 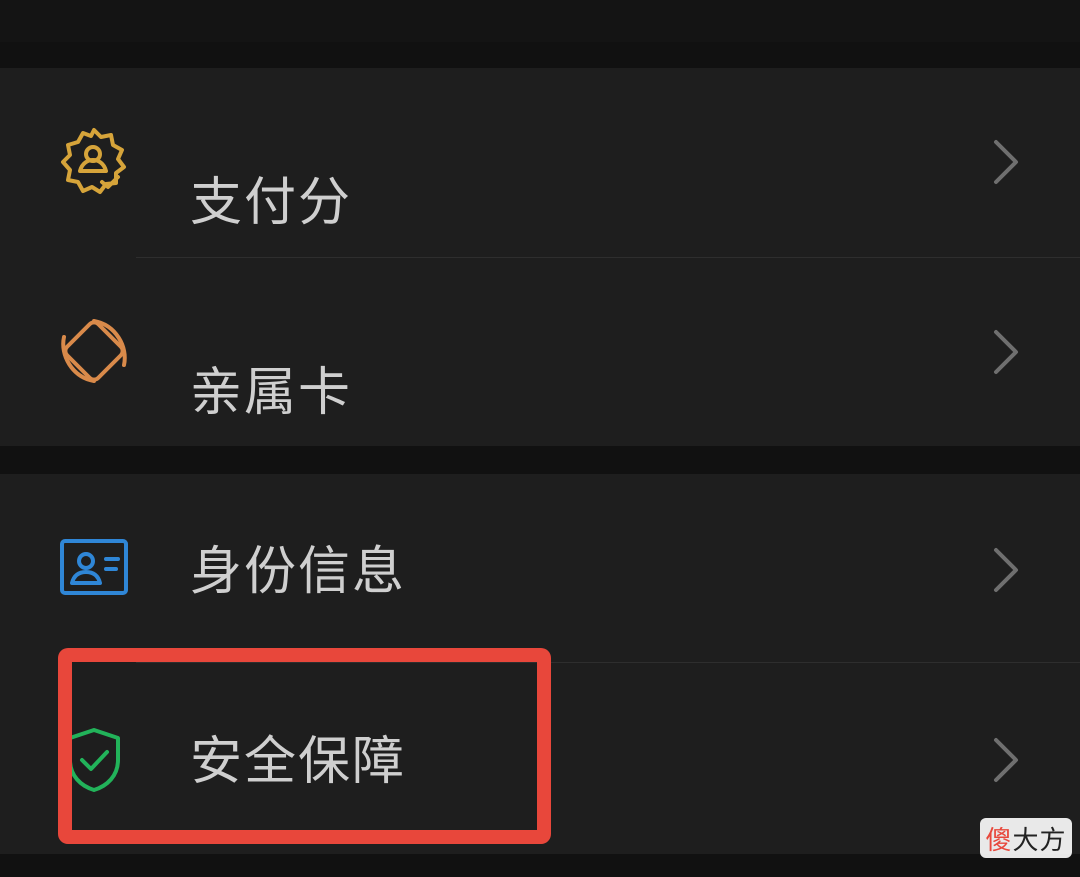 I want to click on watermark-logo: 傻大方, so click(x=1026, y=838).